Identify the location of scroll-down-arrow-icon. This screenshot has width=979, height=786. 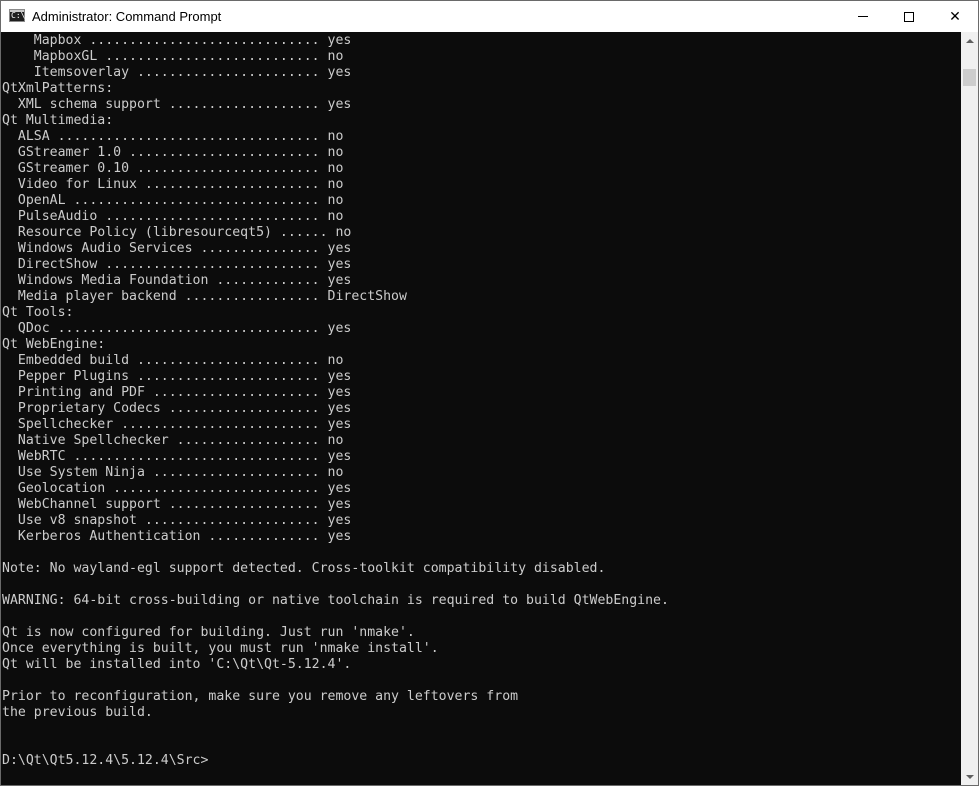
(969, 776).